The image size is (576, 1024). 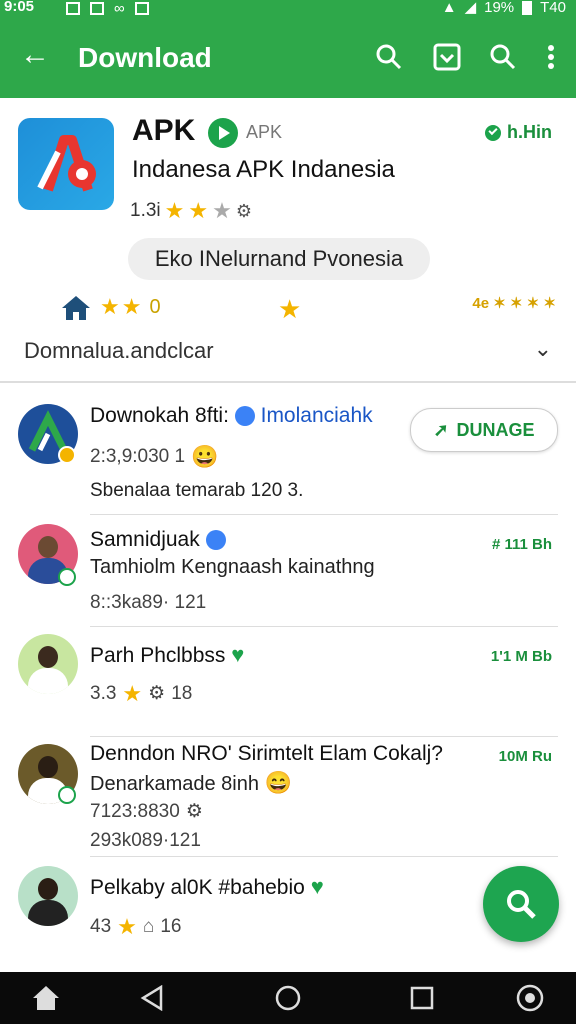 I want to click on app-size: h.Hin, so click(x=518, y=132).